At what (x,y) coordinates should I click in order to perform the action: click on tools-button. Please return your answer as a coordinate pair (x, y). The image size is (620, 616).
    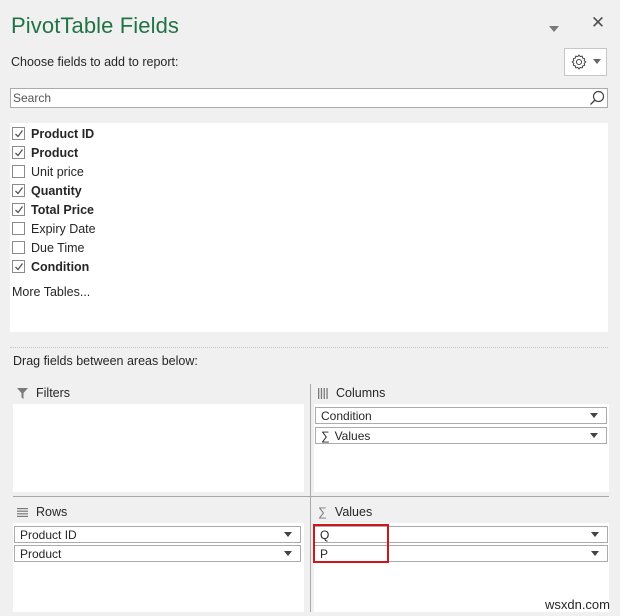
    Looking at the image, I should click on (585, 62).